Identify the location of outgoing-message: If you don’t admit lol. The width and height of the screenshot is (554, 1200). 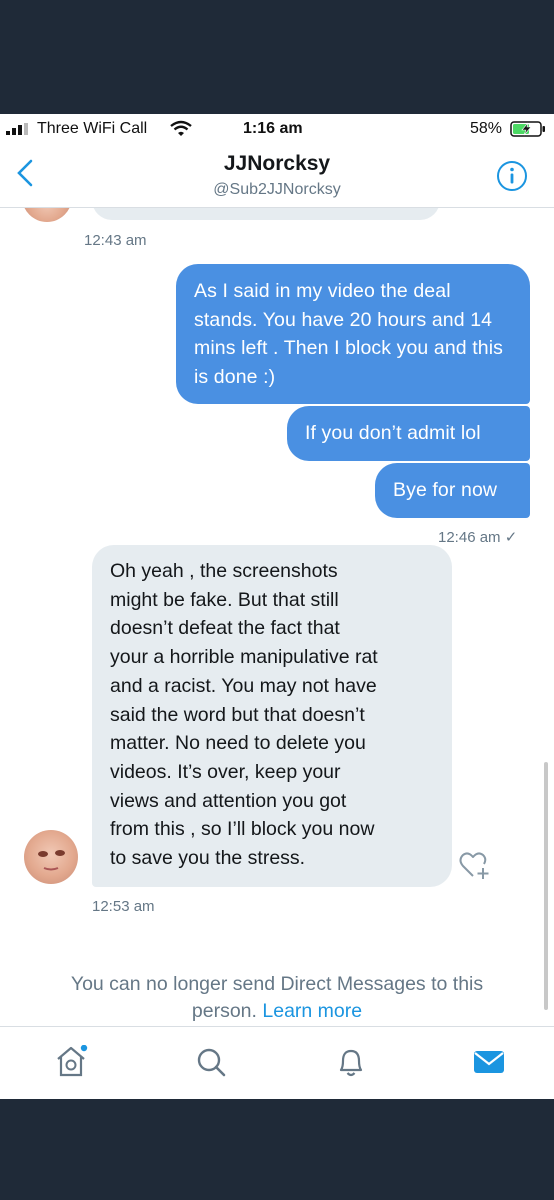
(408, 433).